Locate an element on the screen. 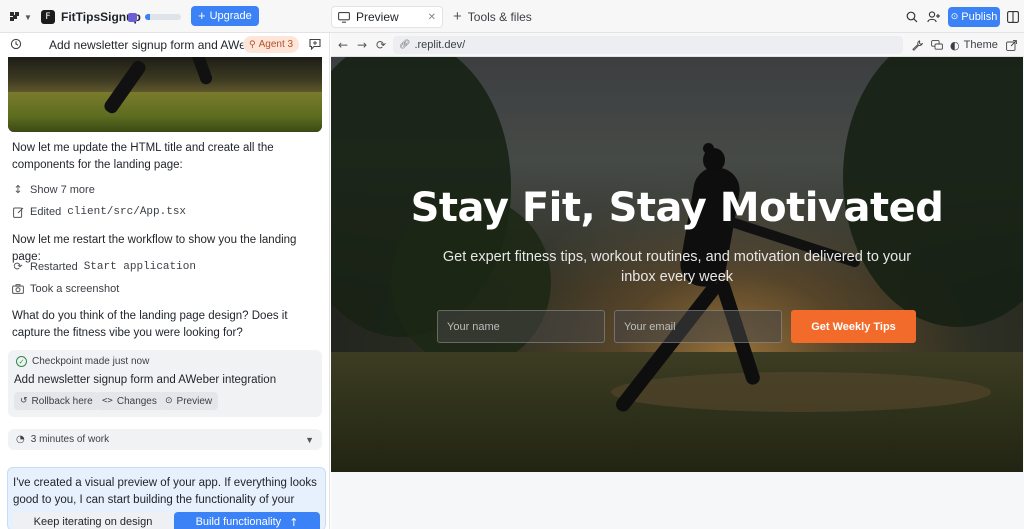 The height and width of the screenshot is (529, 1024). tools-files-tab: + Tools & files is located at coordinates (492, 17).